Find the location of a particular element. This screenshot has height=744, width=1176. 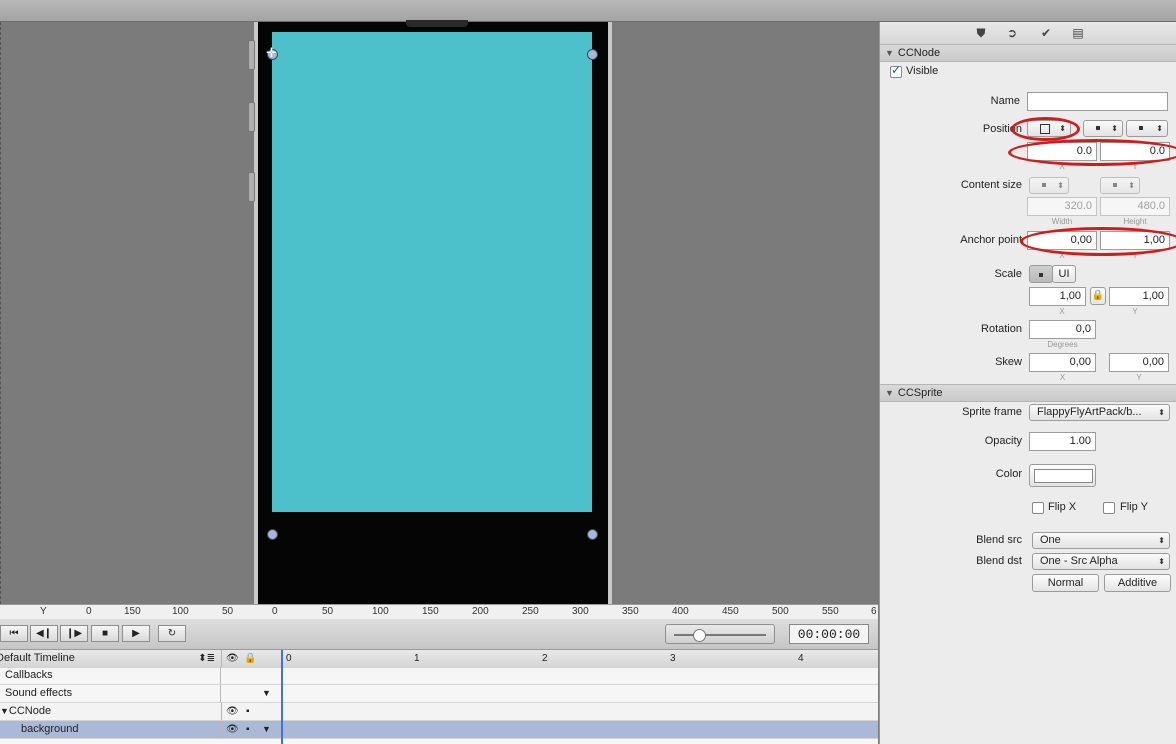

sprite-frame-popup: FlappyFlyArtPack/b... ⬍ is located at coordinates (1099, 412).